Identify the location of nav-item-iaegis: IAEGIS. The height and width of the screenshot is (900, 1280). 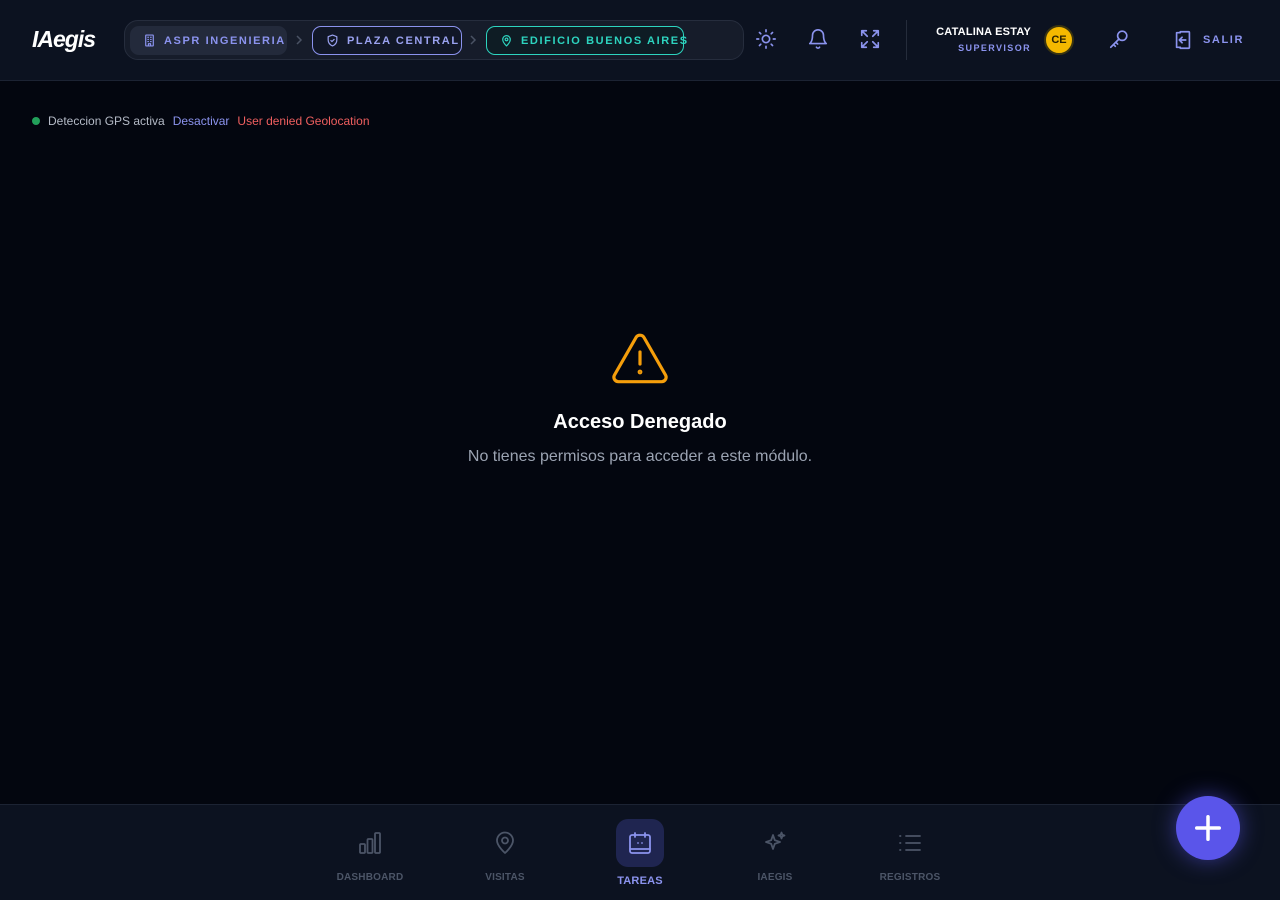
(775, 852).